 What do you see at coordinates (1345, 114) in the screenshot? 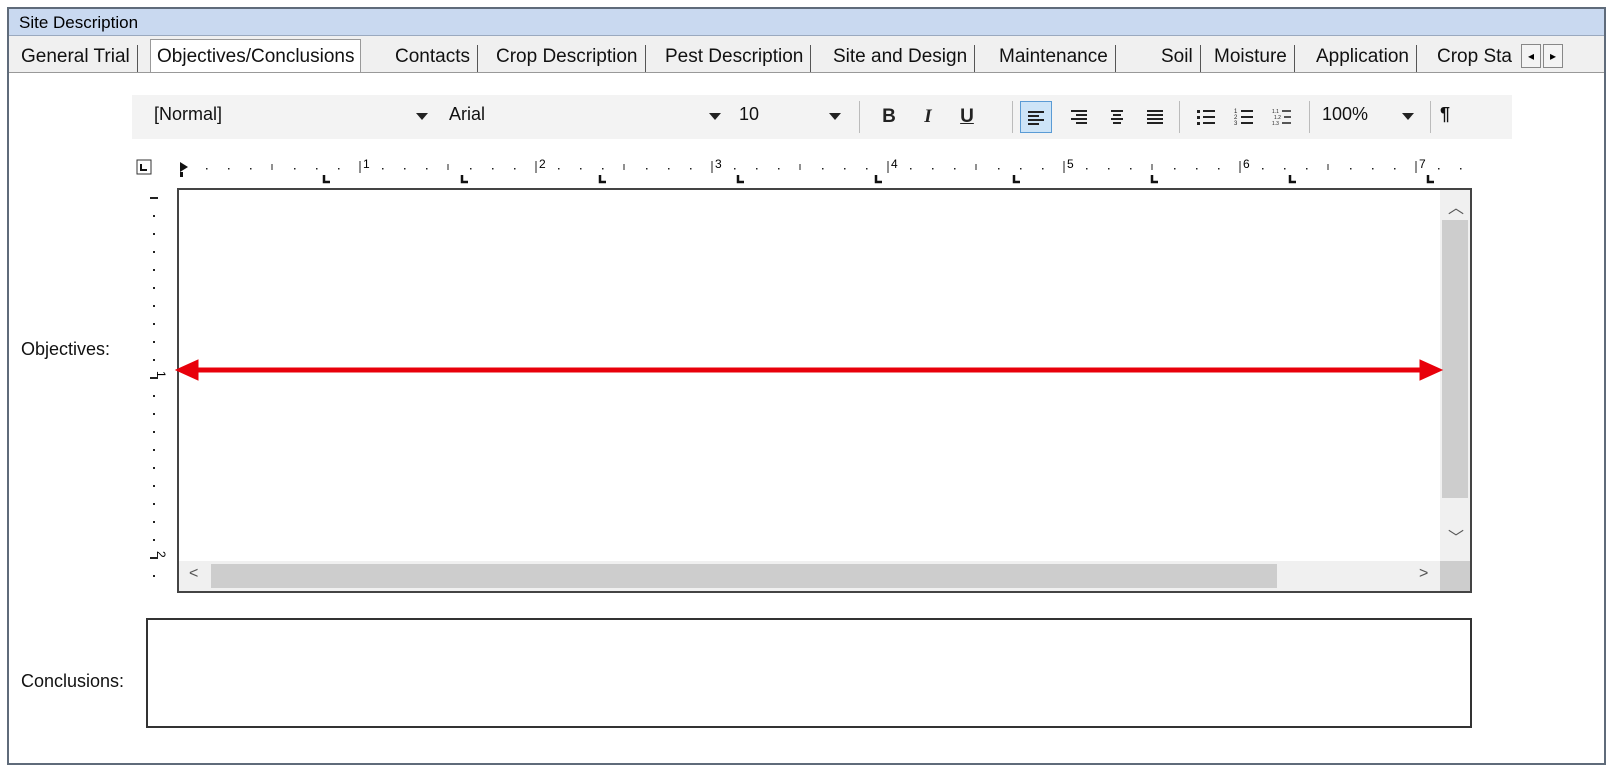
I see `zoom-select: 100%` at bounding box center [1345, 114].